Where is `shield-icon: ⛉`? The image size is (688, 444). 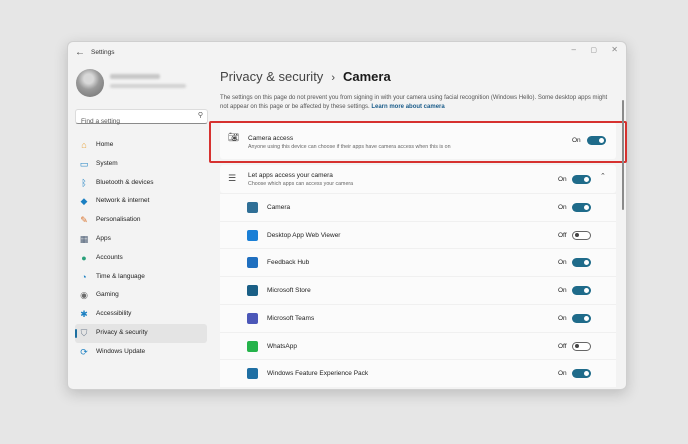
shield-icon: ⛉ is located at coordinates (84, 332).